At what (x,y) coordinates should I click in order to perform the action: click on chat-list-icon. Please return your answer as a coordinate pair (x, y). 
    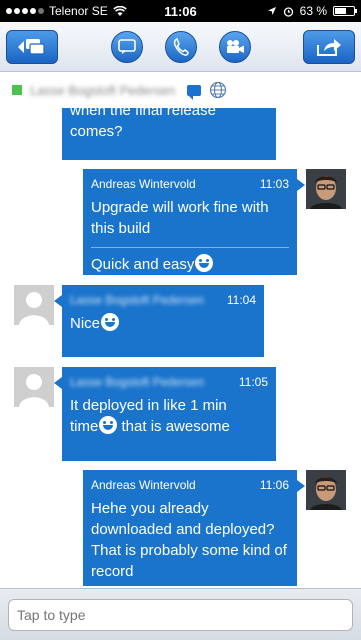
    Looking at the image, I should click on (31, 46).